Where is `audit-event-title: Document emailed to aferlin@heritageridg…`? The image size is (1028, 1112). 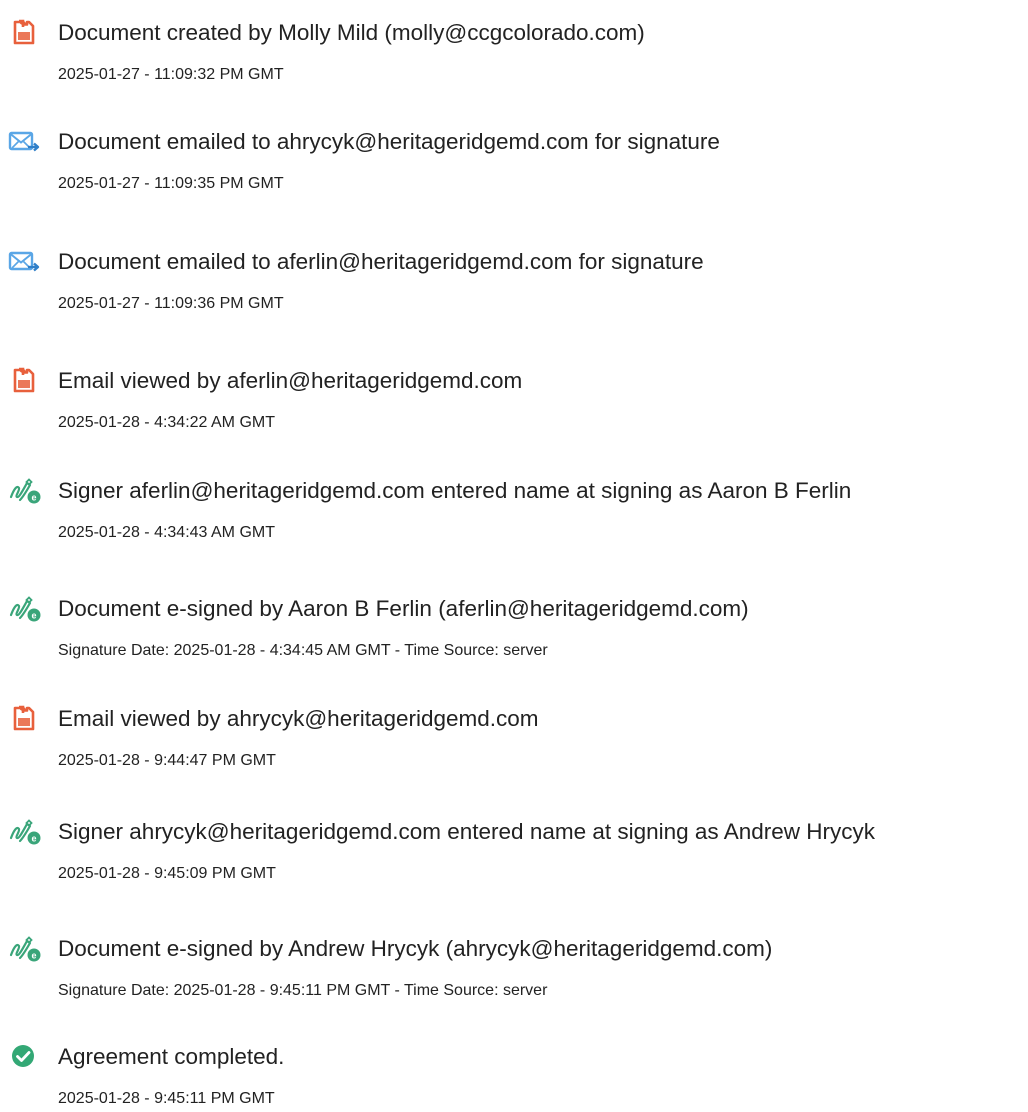
audit-event-title: Document emailed to aferlin@heritageridg… is located at coordinates (381, 261).